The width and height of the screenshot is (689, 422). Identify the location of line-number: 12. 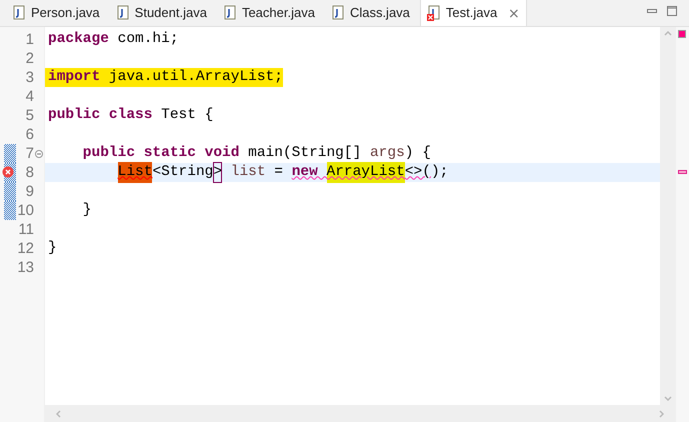
(25, 248).